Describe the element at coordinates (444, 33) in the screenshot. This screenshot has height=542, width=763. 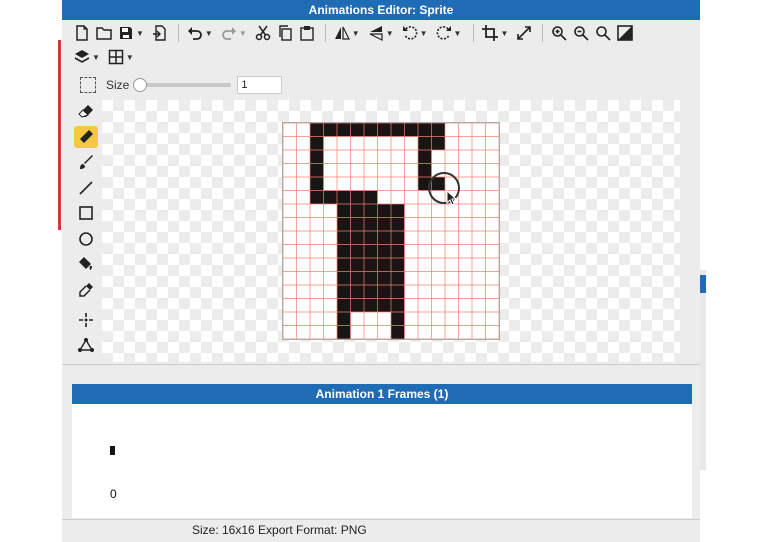
I see `rotate-right-icon` at that location.